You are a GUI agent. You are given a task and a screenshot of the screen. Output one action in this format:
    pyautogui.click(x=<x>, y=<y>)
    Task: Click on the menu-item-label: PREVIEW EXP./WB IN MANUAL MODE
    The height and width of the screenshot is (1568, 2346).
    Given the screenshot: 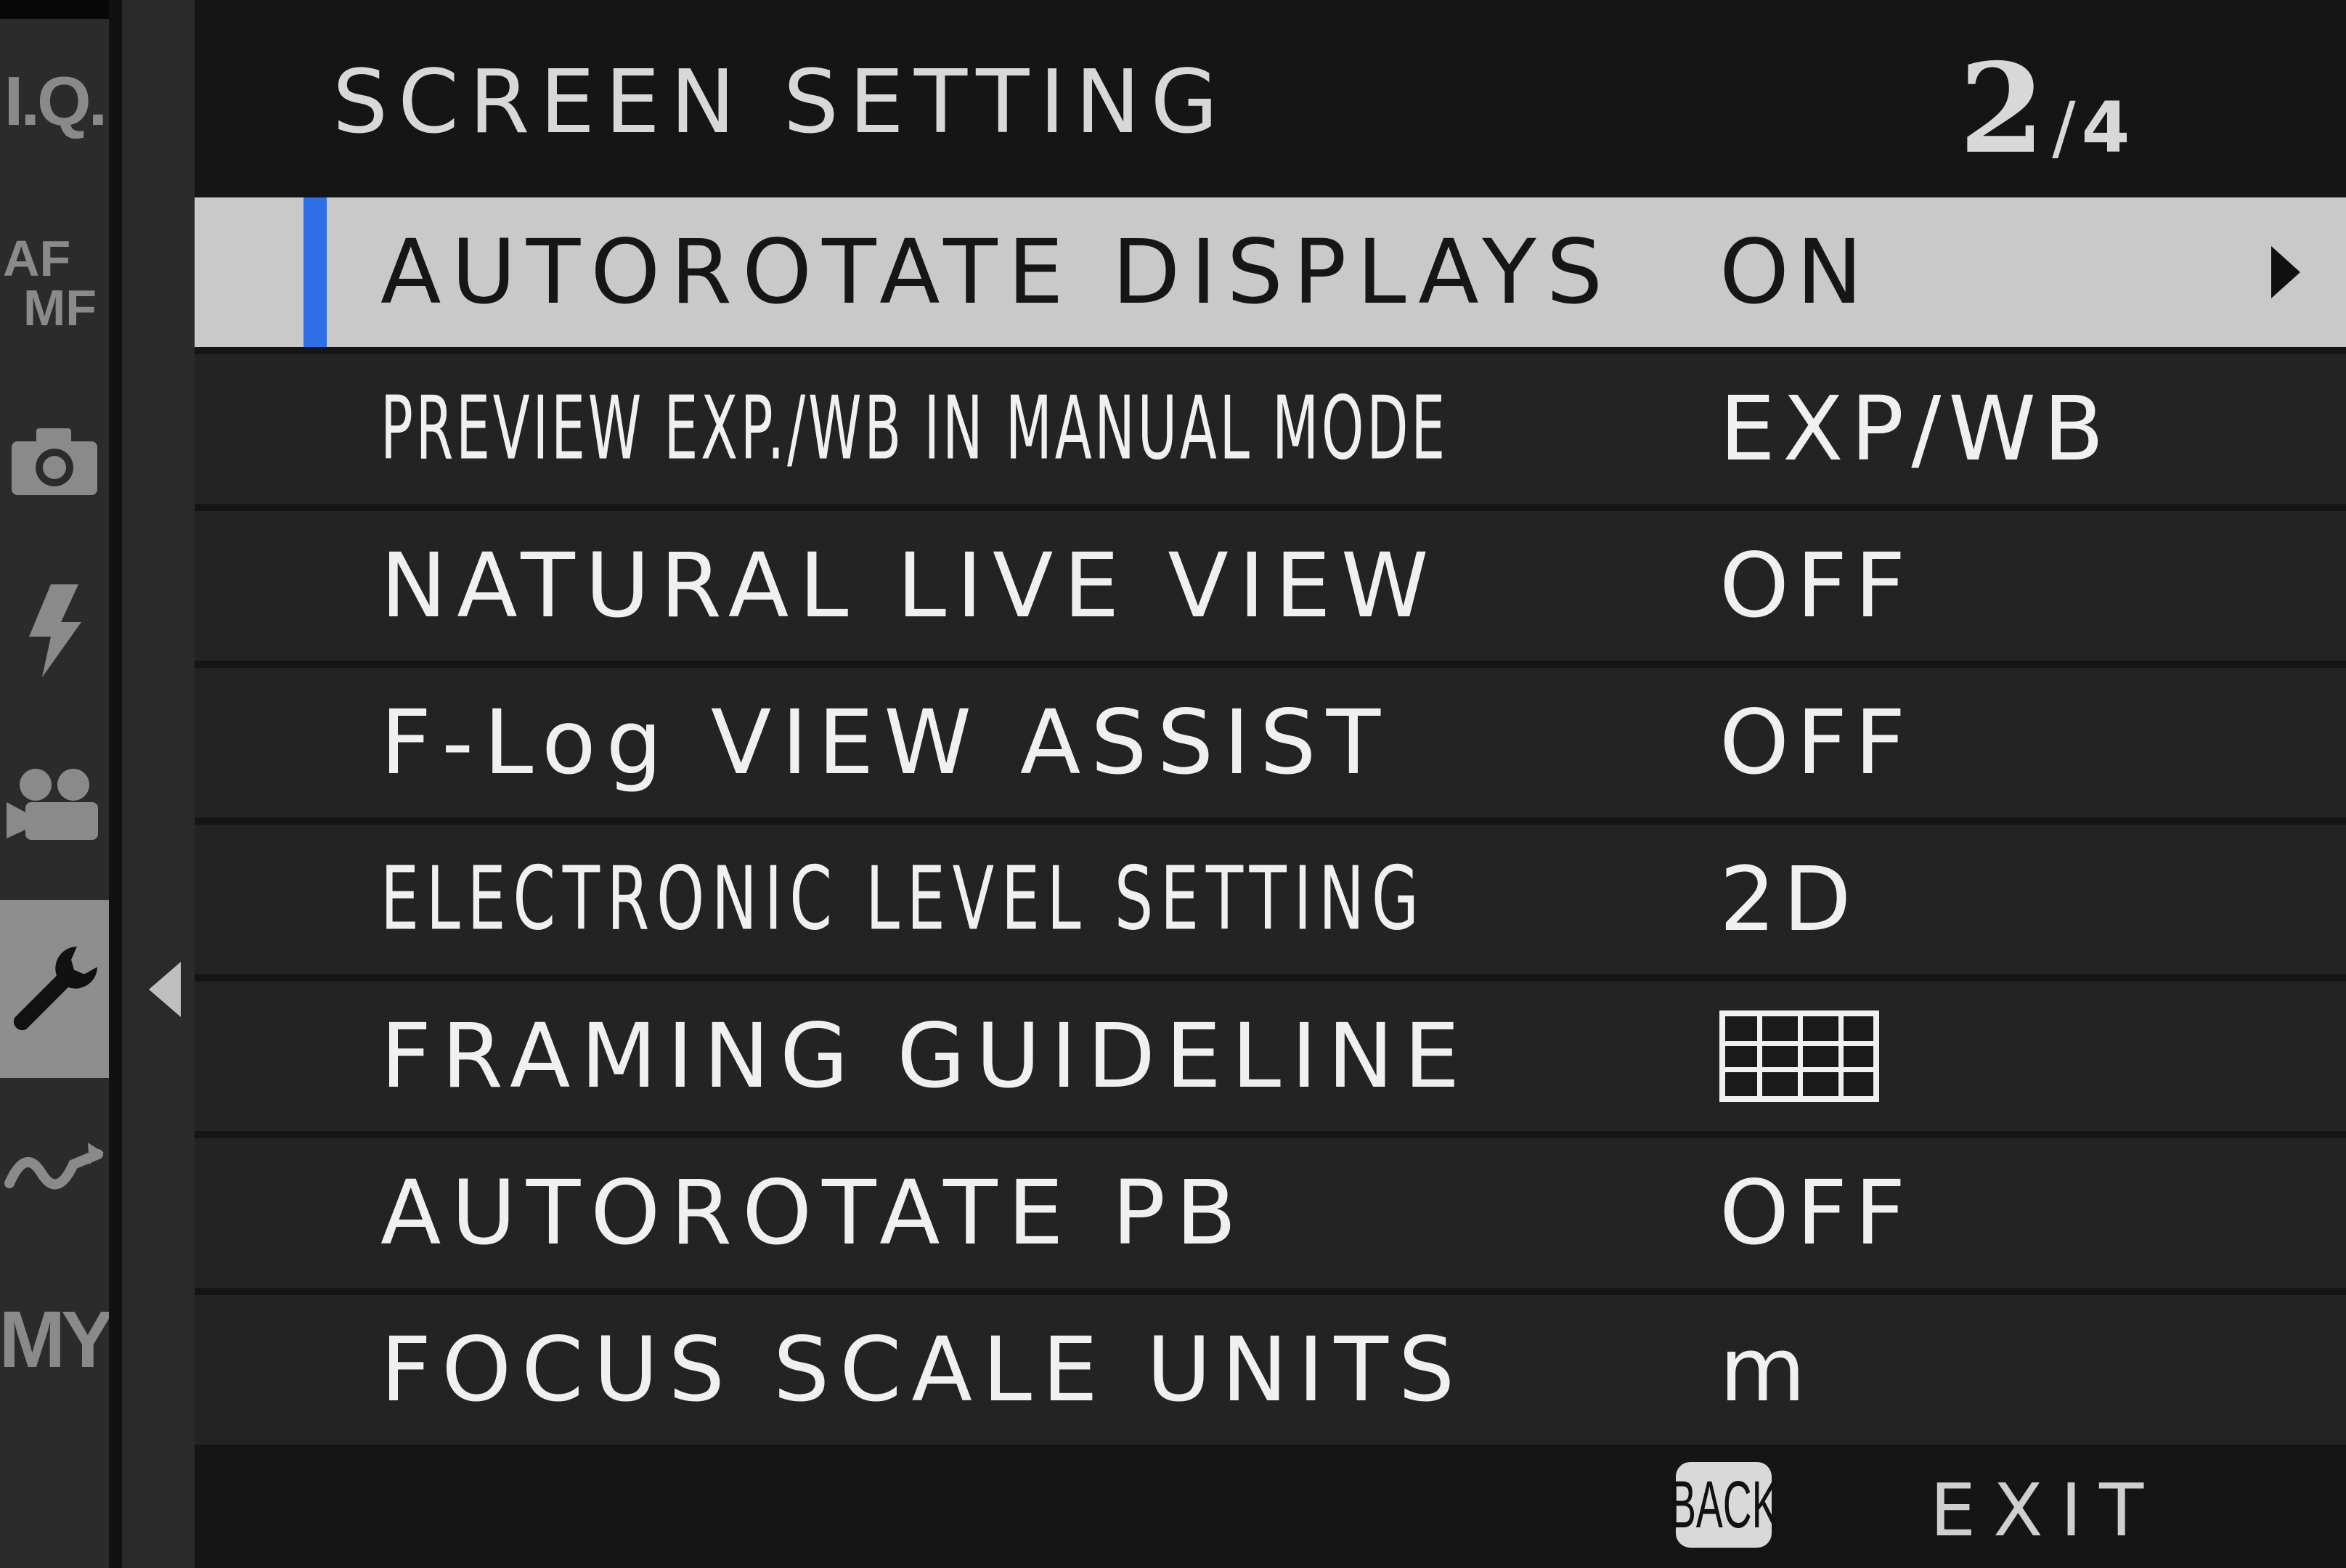 What is the action you would take?
    pyautogui.click(x=914, y=429)
    